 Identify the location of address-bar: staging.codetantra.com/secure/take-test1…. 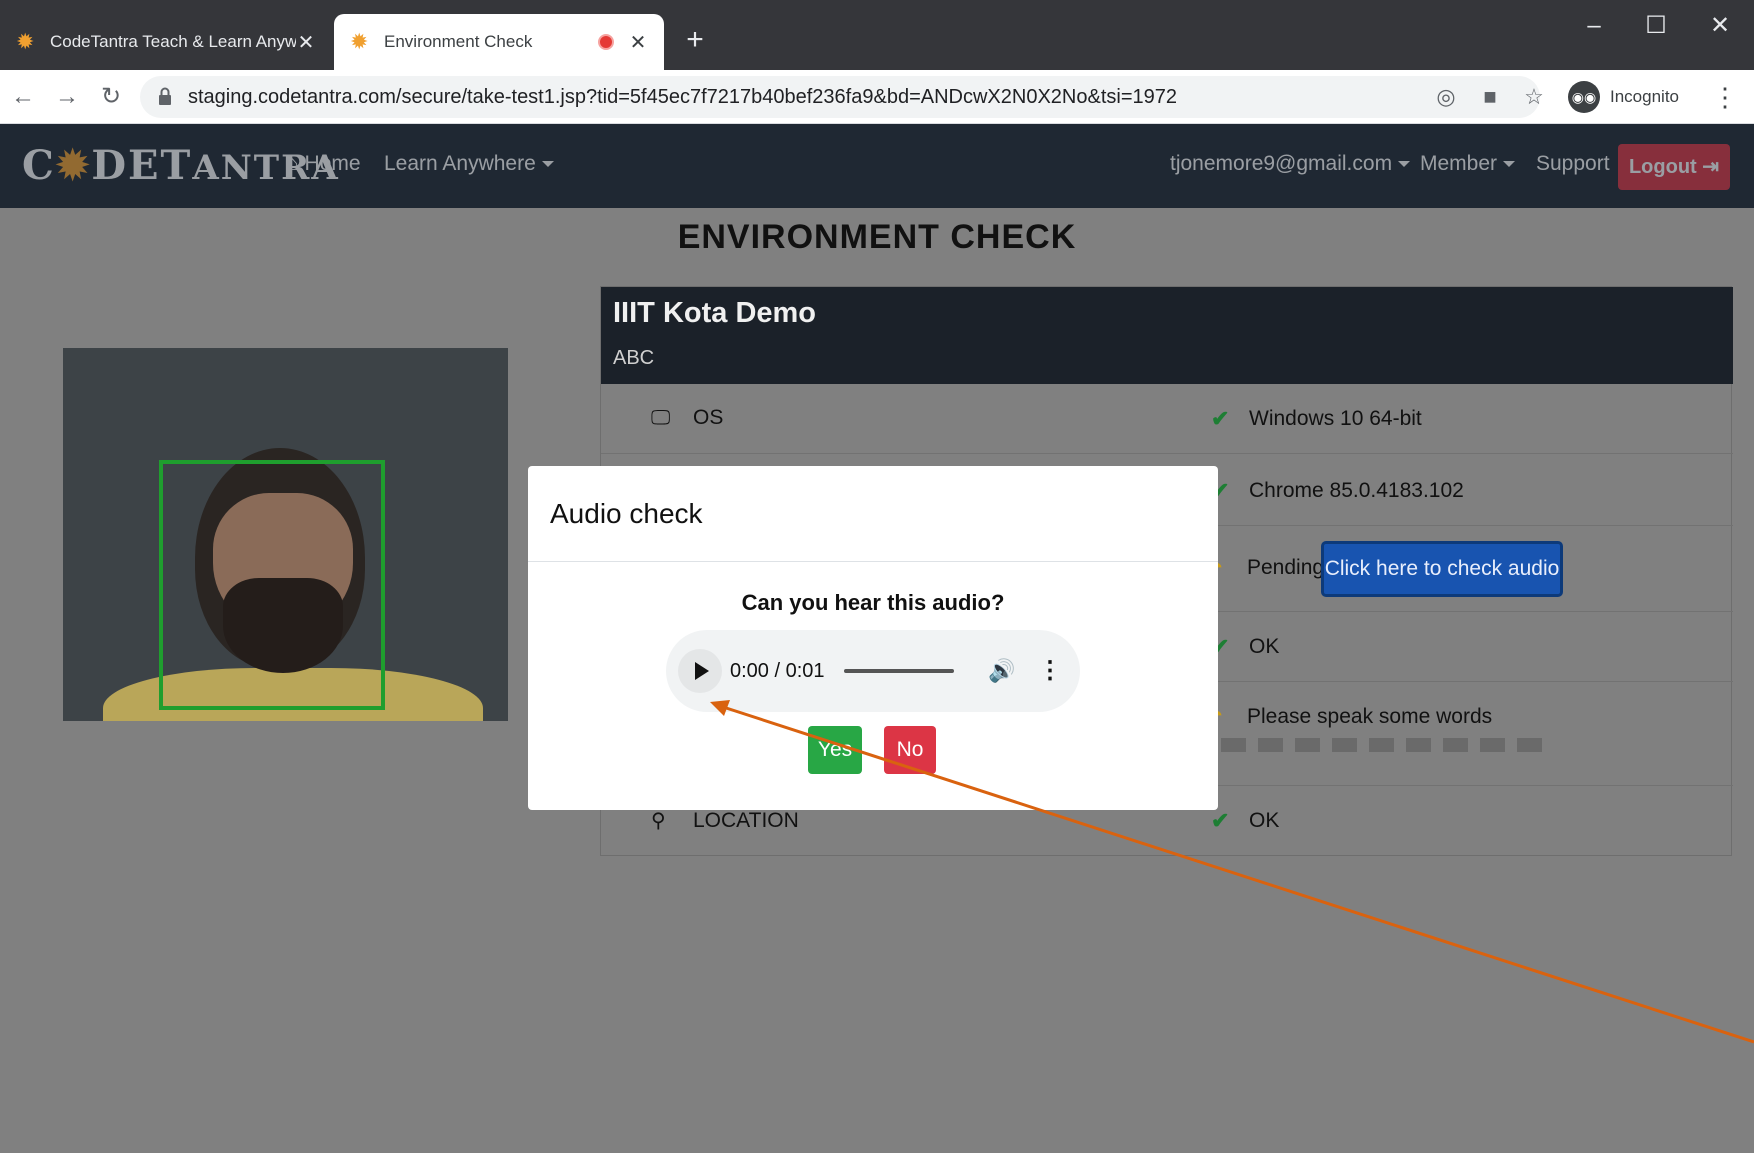
(842, 97).